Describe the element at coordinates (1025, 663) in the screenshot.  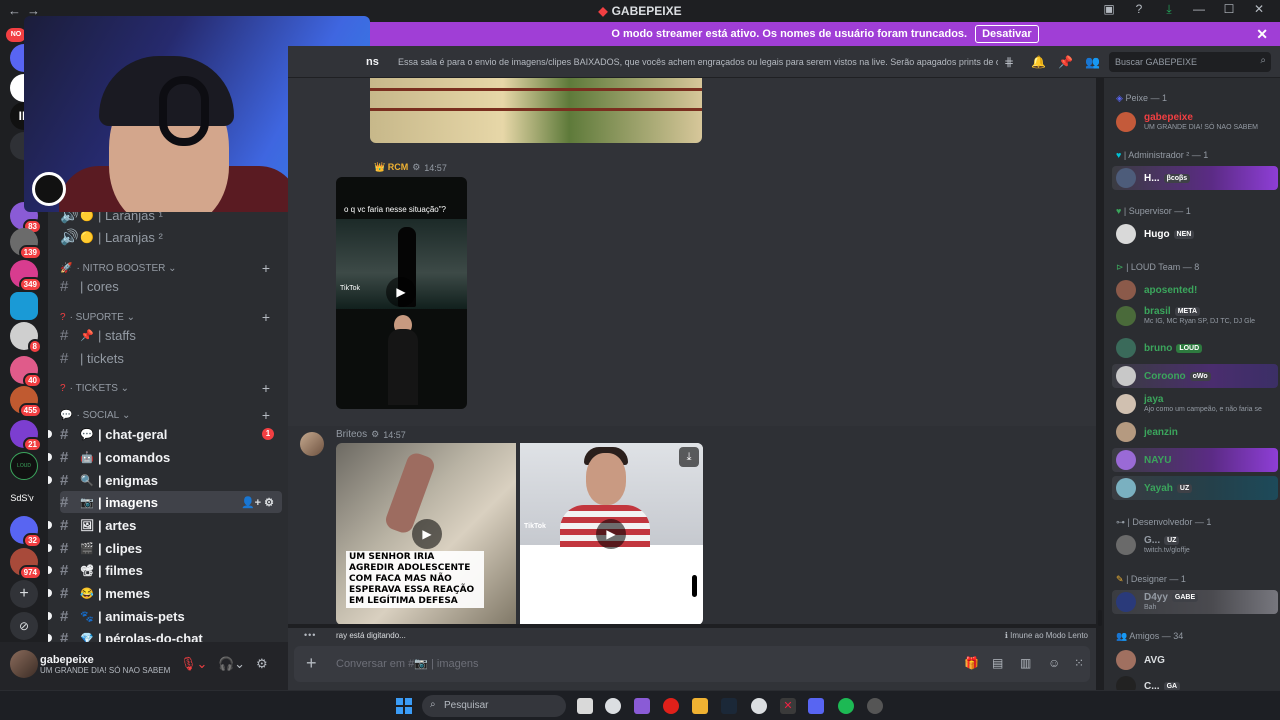
I see `sticker-icon: ▥` at that location.